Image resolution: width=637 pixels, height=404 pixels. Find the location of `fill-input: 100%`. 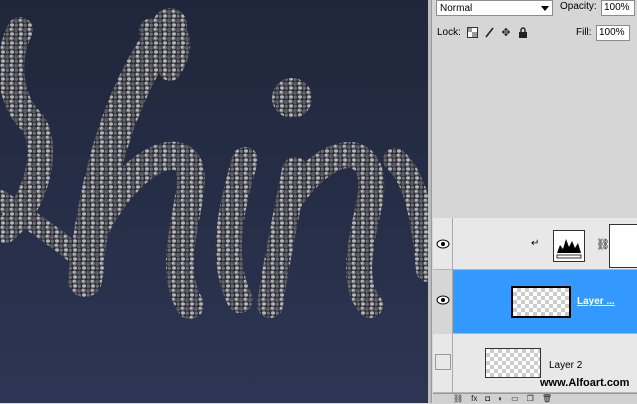

fill-input: 100% is located at coordinates (613, 33).